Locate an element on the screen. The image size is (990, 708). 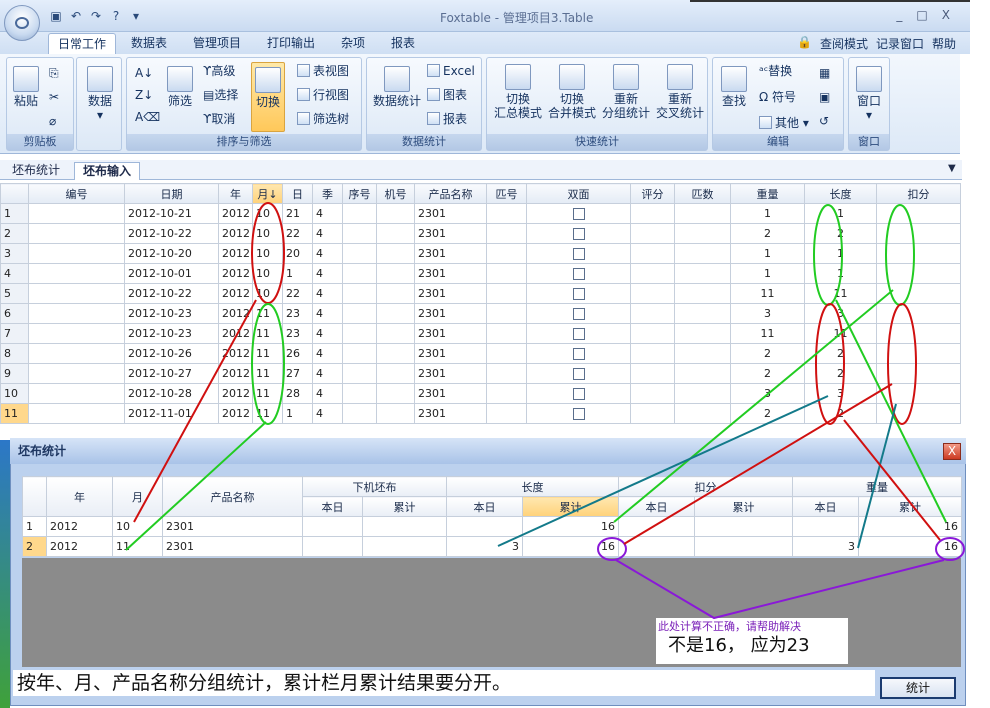
tab-daily-work: 日常工作 is located at coordinates (82, 43).